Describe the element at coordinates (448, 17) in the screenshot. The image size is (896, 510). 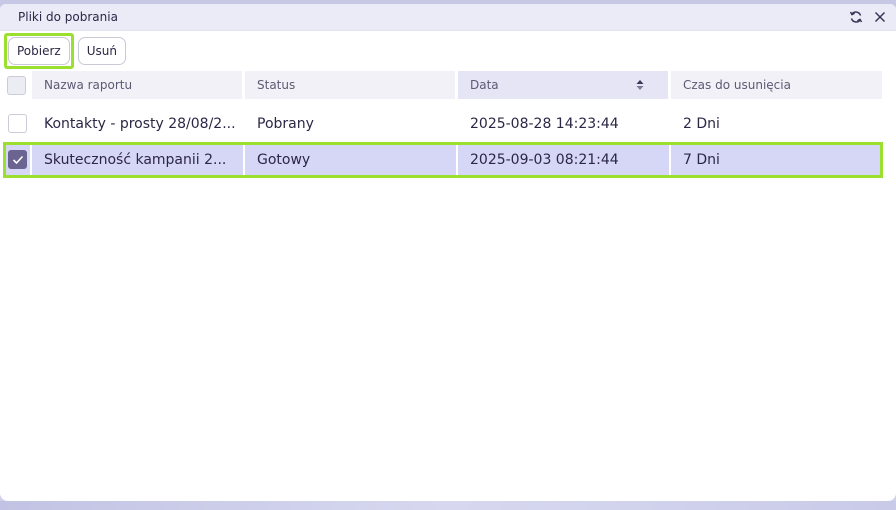
I see `dialog-titlebar: Pliki do pobrania` at that location.